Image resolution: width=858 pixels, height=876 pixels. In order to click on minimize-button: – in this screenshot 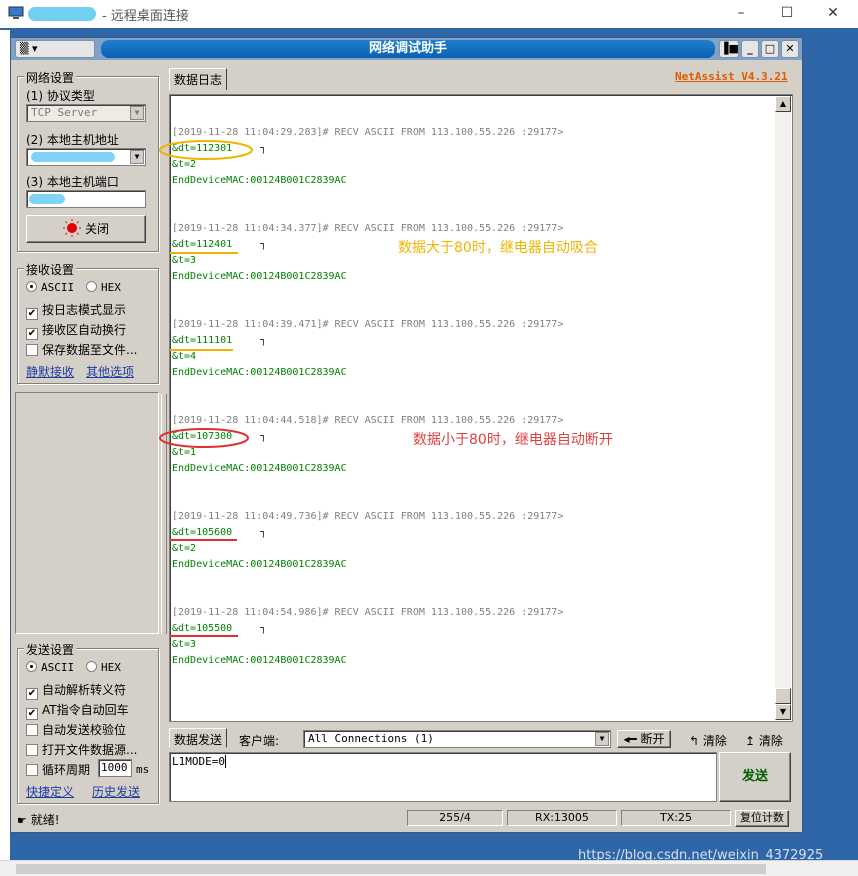, I will do `click(741, 14)`.